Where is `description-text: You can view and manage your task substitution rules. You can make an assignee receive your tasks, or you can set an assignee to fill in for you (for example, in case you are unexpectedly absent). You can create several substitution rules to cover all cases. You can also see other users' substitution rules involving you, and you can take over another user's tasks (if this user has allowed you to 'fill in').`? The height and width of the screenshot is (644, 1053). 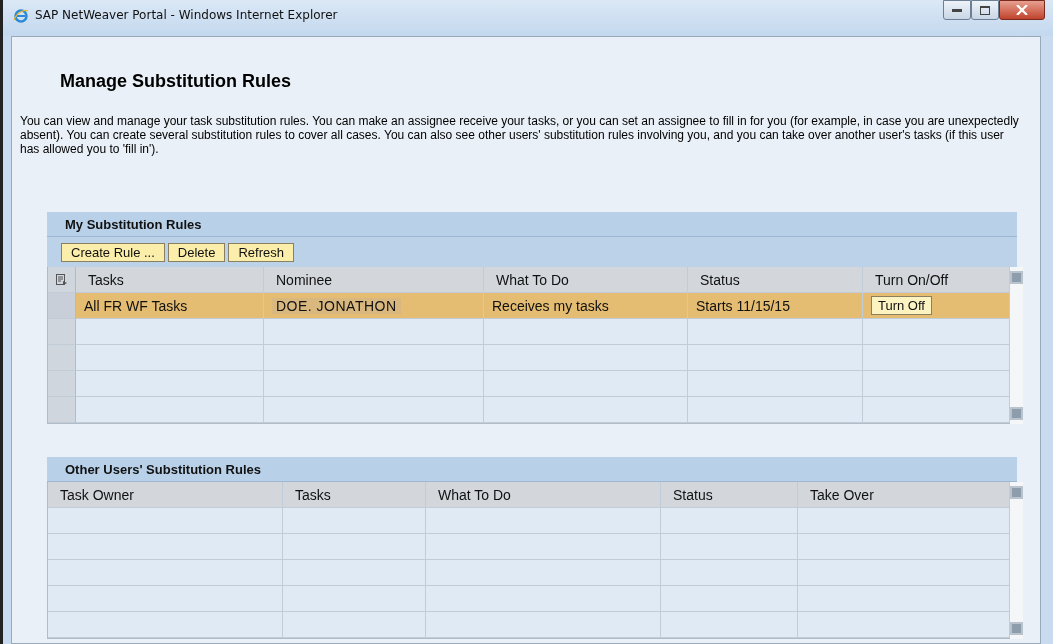
description-text: You can view and manage your task substitution rules. You can make an assignee receive your tasks, or you can set an assignee to fill in for you (for example, in case you are unexpectedly absent). You can create several substitution rules to cover all cases. You can also see other users' substitution rules involving you, and you can take over another user's tasks (if this user has allowed you to 'fill in'). is located at coordinates (520, 135).